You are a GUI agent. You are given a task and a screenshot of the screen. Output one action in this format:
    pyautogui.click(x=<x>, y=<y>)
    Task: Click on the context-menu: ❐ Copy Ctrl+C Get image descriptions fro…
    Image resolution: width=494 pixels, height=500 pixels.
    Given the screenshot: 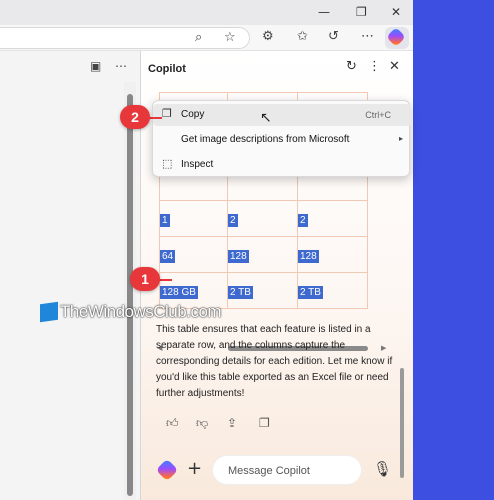 What is the action you would take?
    pyautogui.click(x=281, y=138)
    